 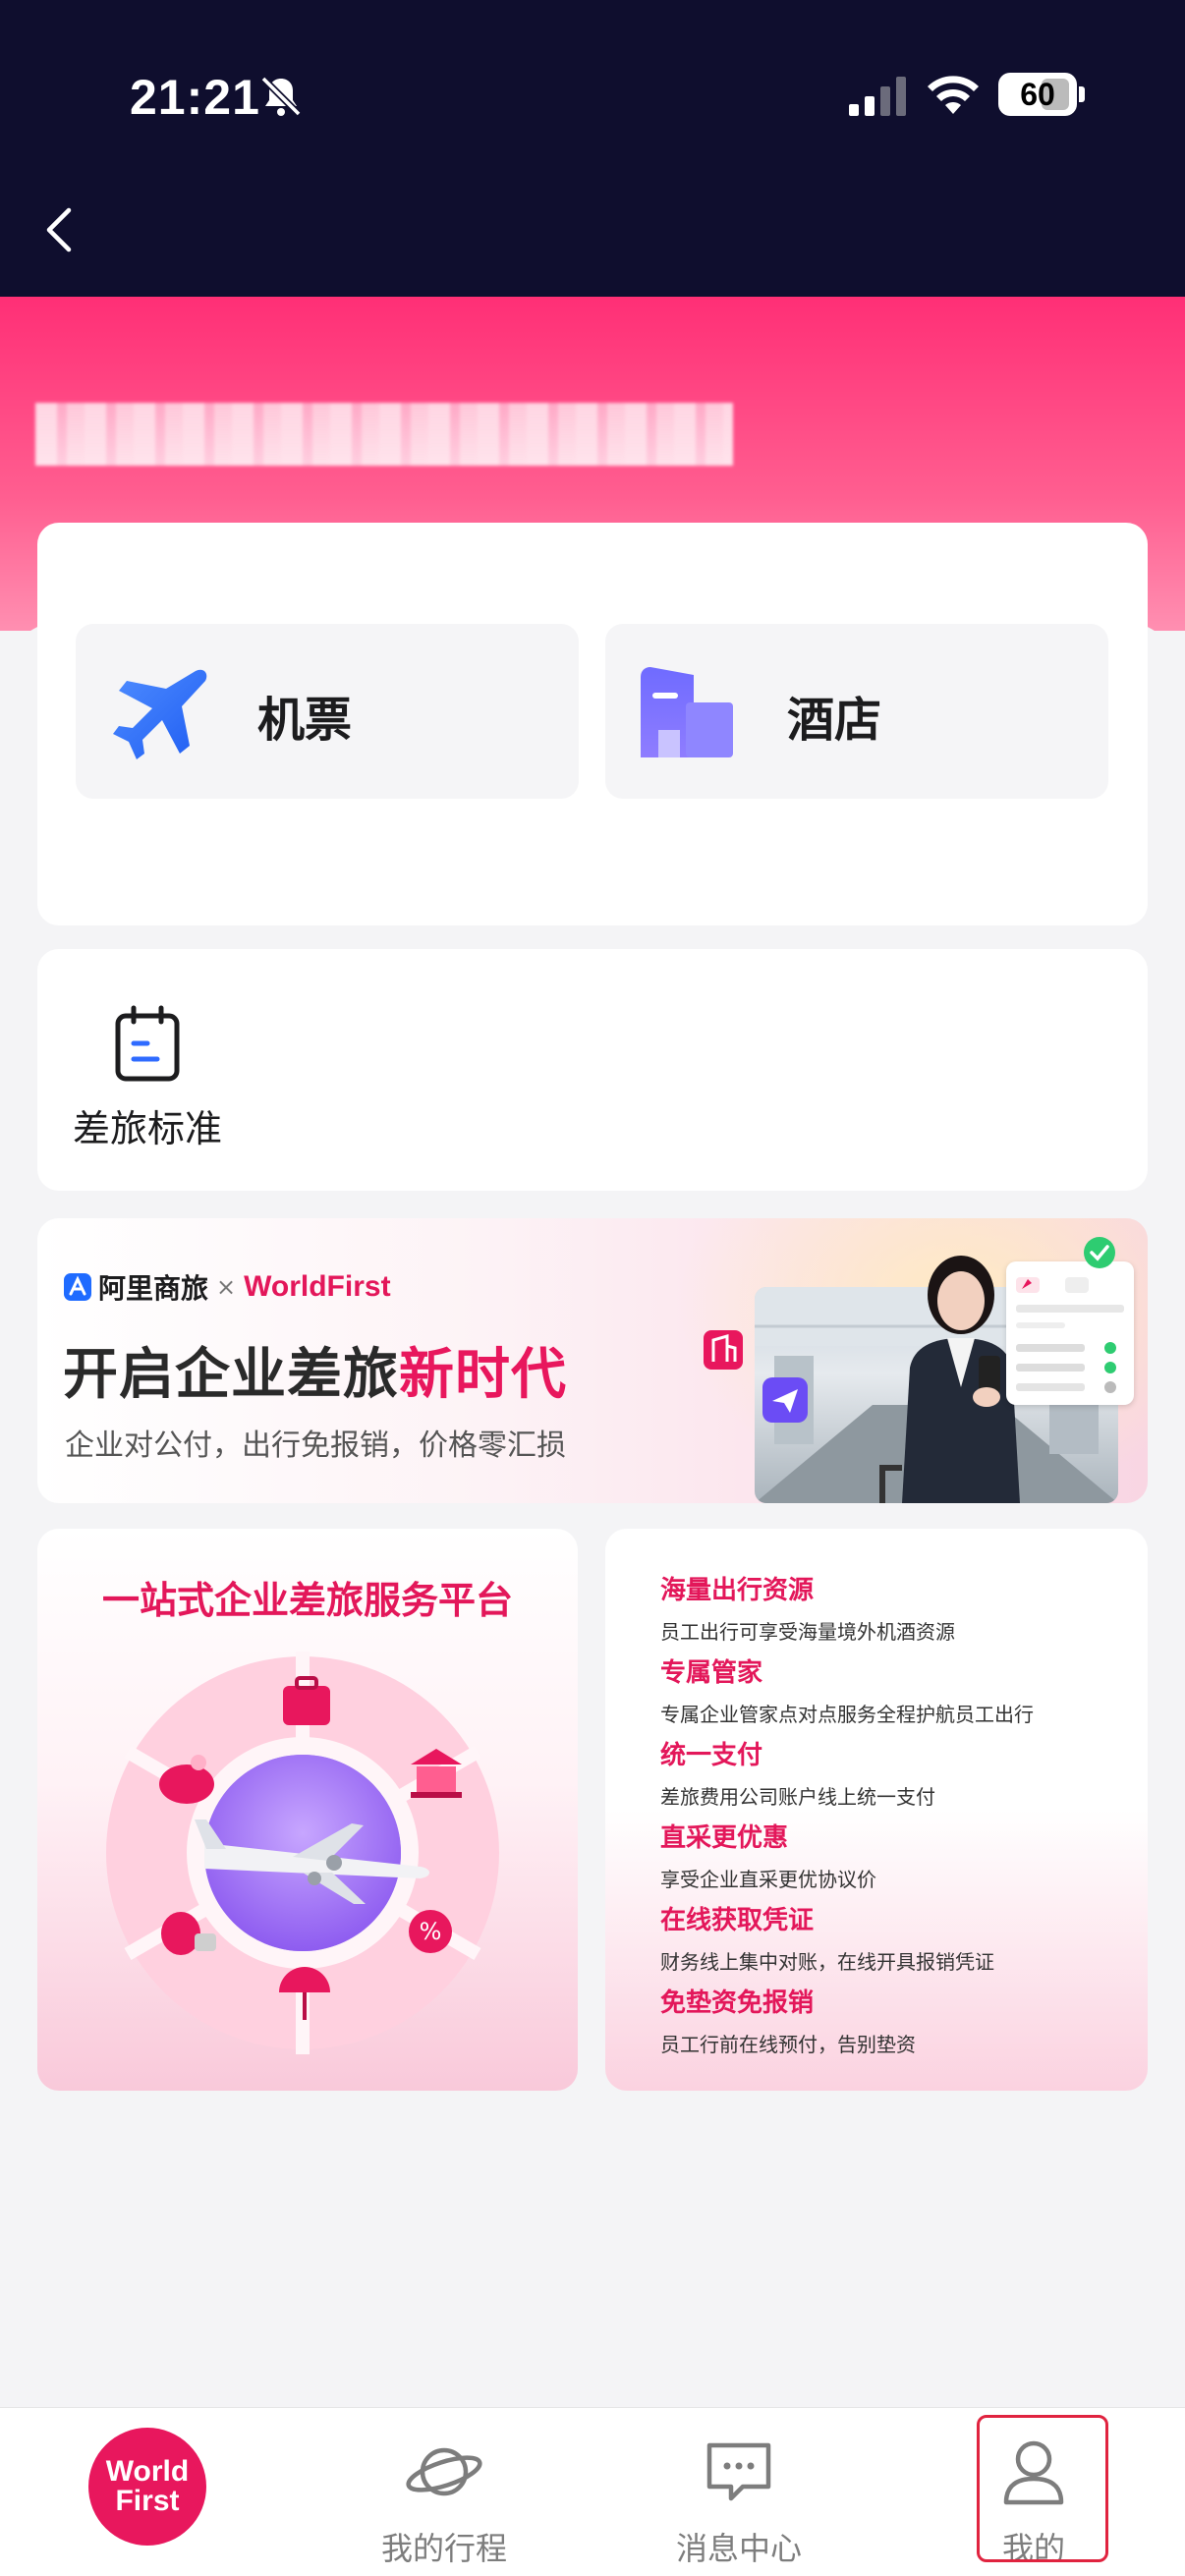 I want to click on feature-title: 统一支付, so click(x=712, y=1755).